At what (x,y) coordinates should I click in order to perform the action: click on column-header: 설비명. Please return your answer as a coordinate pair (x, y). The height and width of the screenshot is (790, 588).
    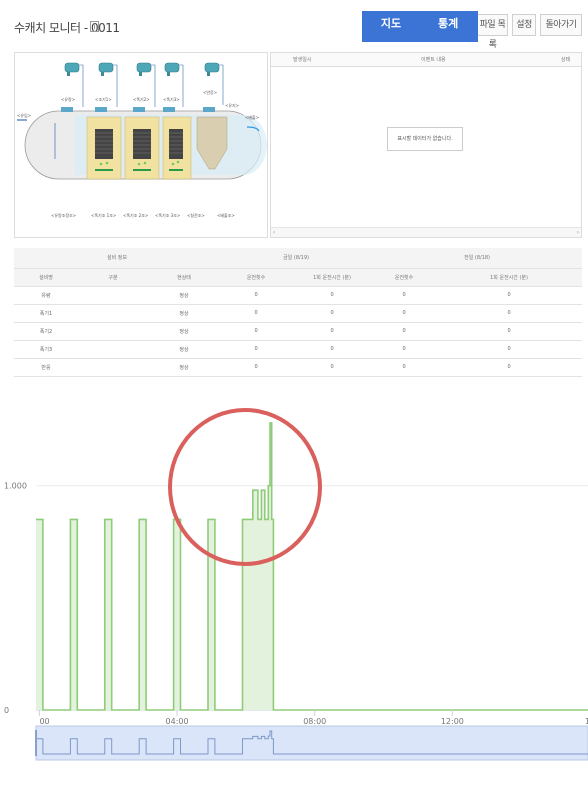
    Looking at the image, I should click on (46, 277).